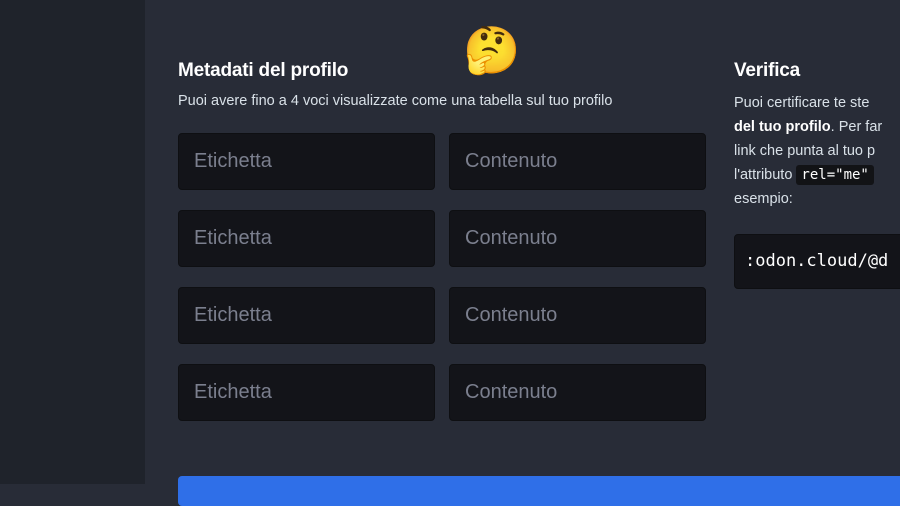 The width and height of the screenshot is (900, 506). Describe the element at coordinates (802, 103) in the screenshot. I see `verification-hint-line: Puoi certificare te ste` at that location.